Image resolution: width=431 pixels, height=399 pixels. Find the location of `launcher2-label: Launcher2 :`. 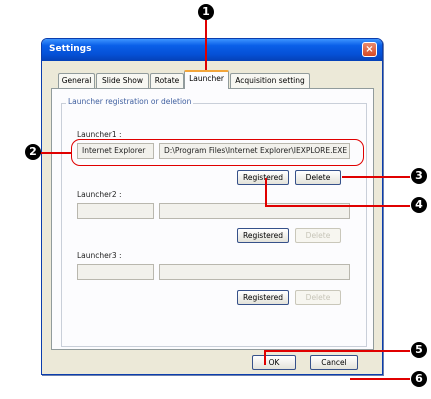

launcher2-label: Launcher2 : is located at coordinates (99, 194).